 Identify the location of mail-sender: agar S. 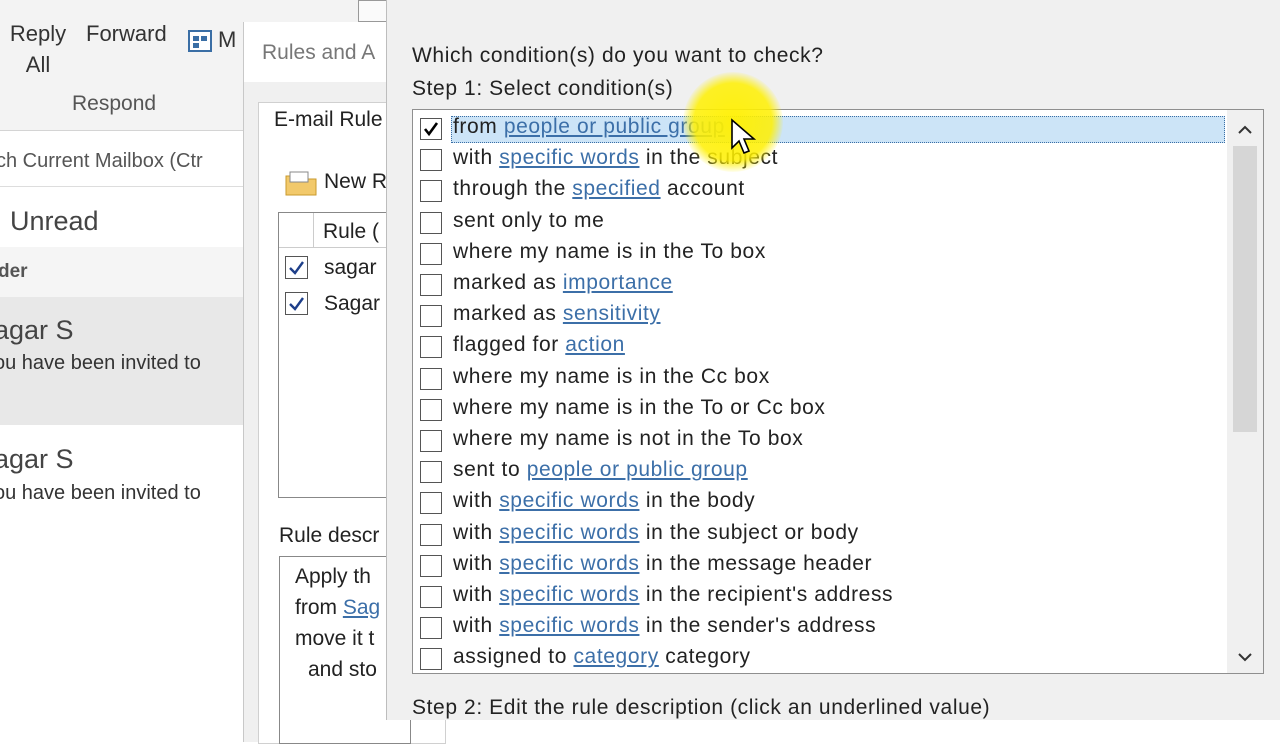
(37, 459).